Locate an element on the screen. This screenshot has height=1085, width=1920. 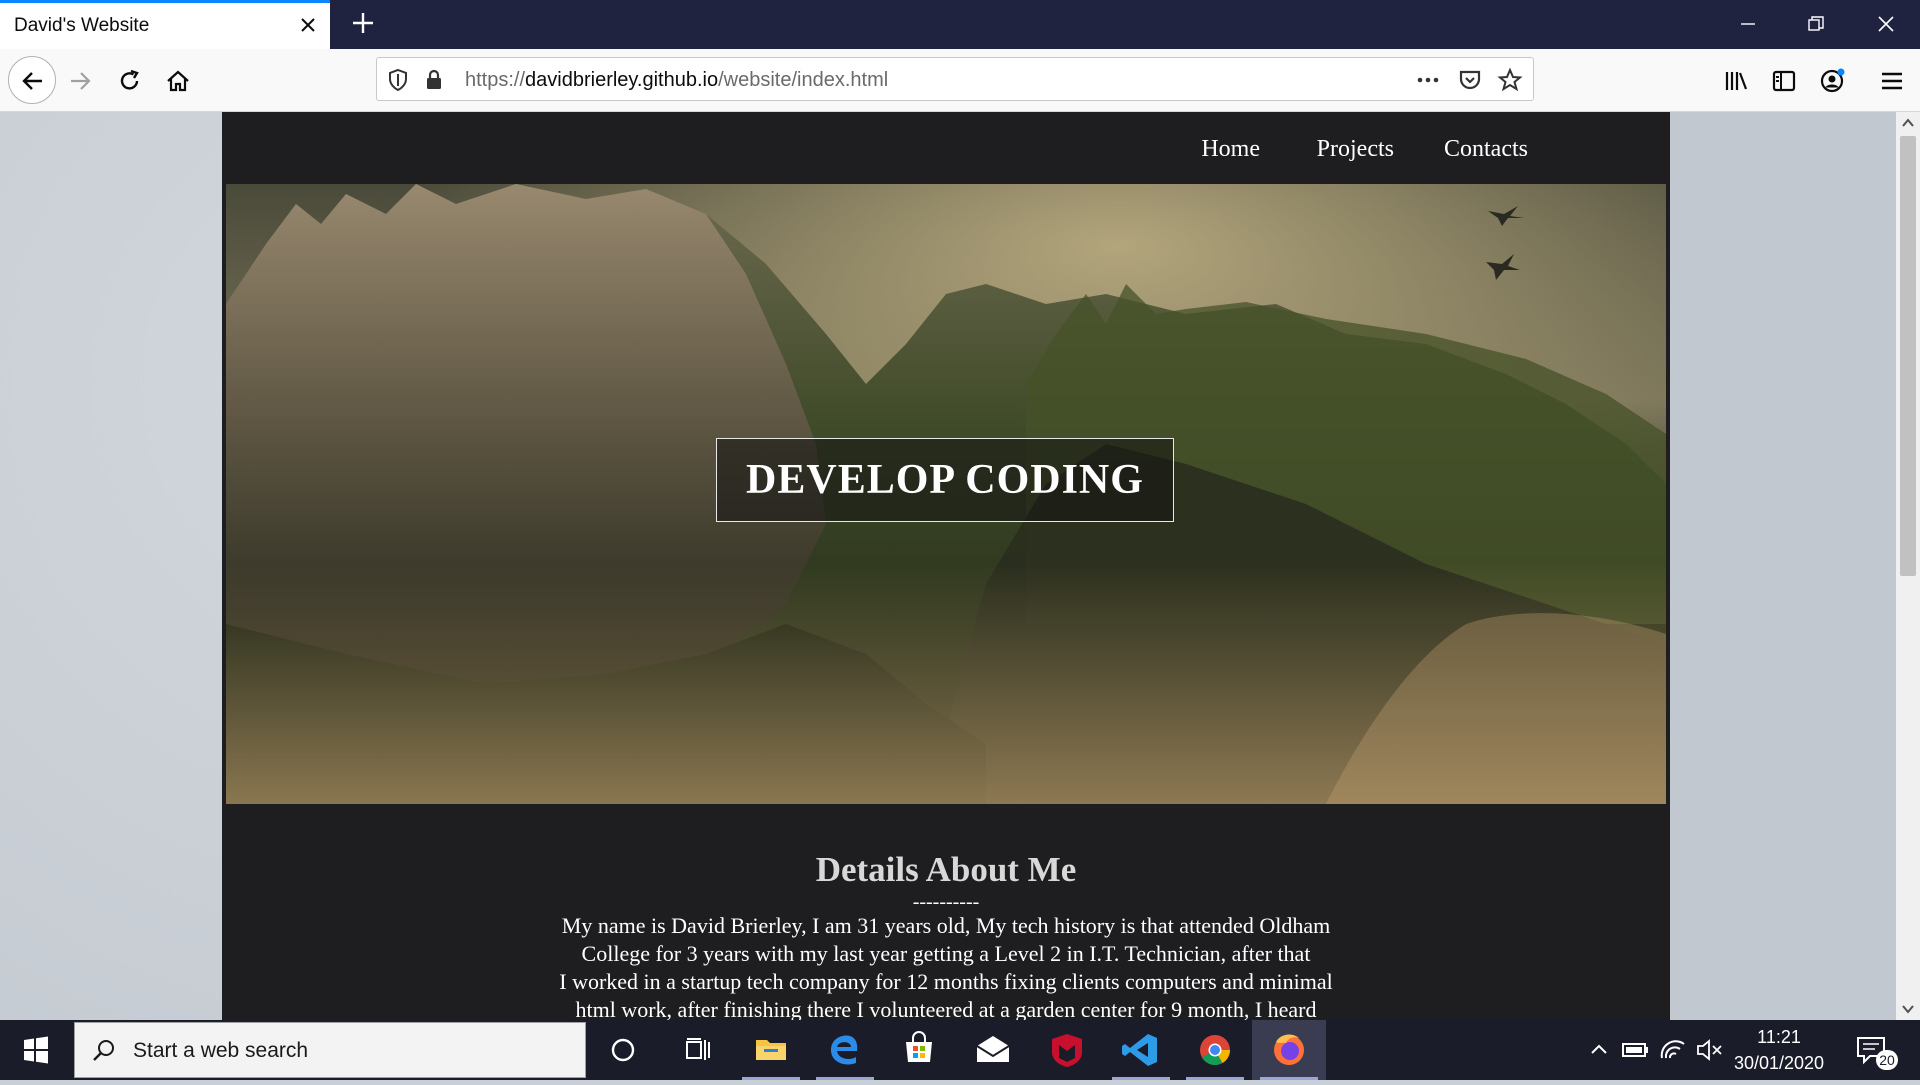
lock-icon is located at coordinates (434, 80).